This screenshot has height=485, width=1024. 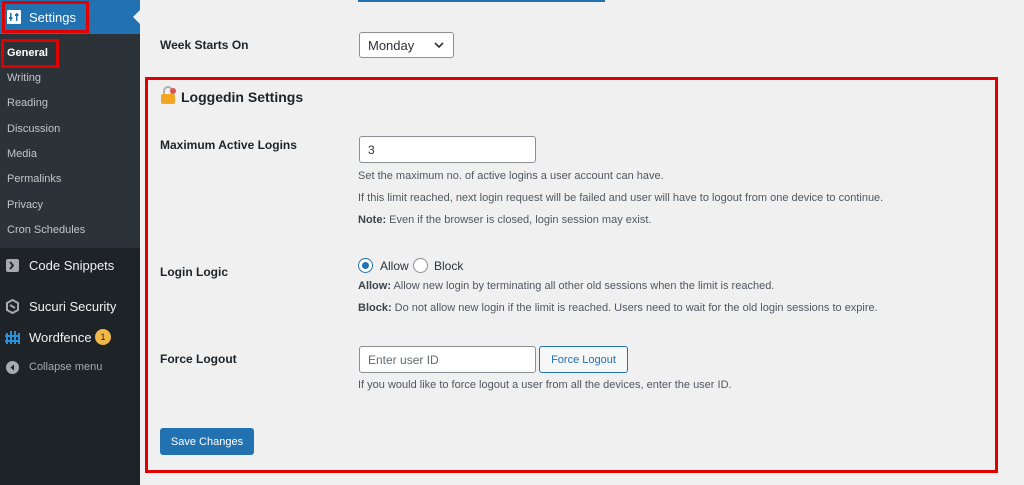 I want to click on submenu-item-writing: Writing, so click(x=24, y=78).